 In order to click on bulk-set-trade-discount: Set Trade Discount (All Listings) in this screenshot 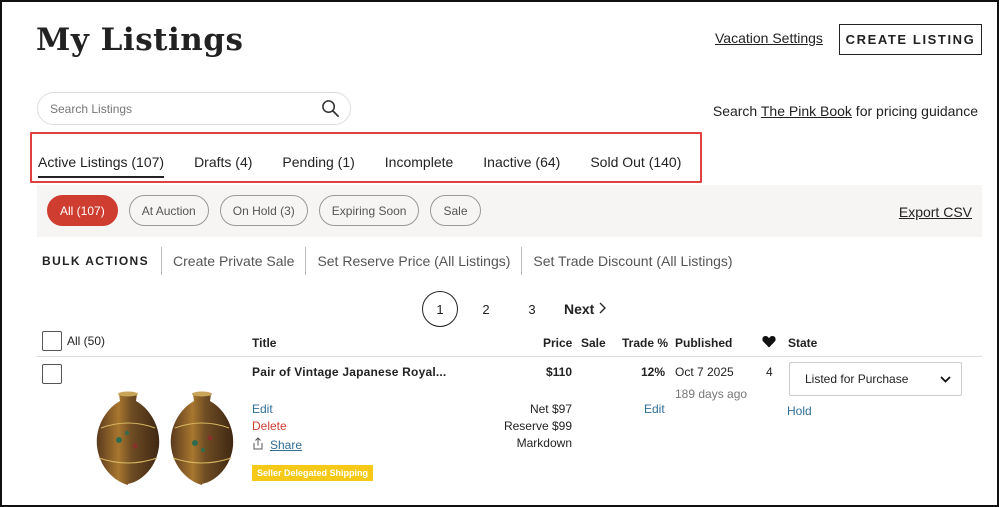, I will do `click(632, 261)`.